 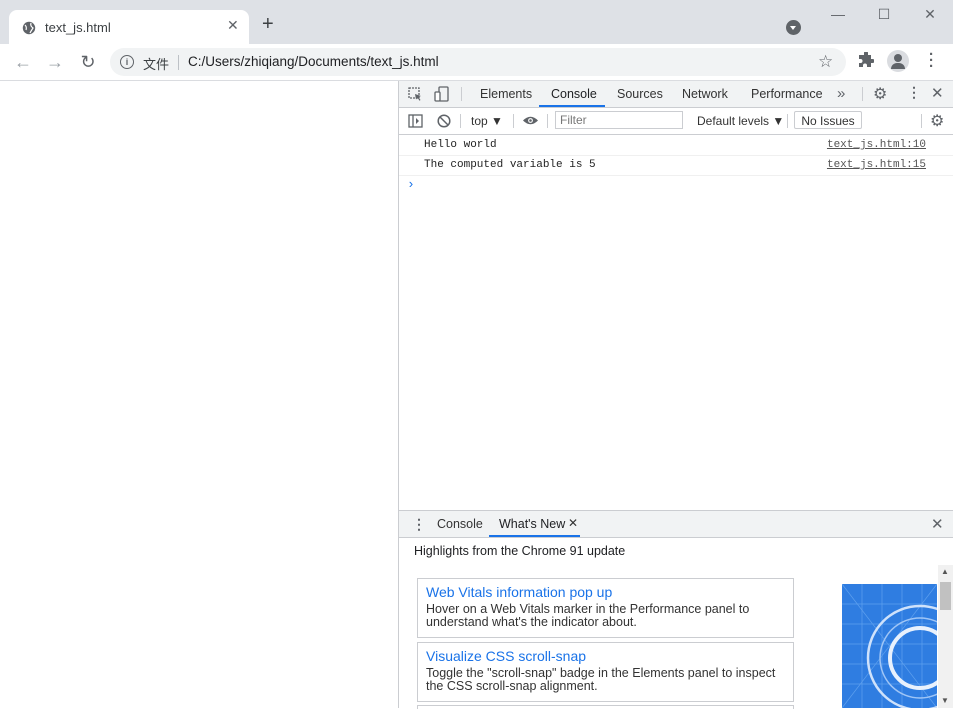 I want to click on inspect-element-icon, so click(x=415, y=94).